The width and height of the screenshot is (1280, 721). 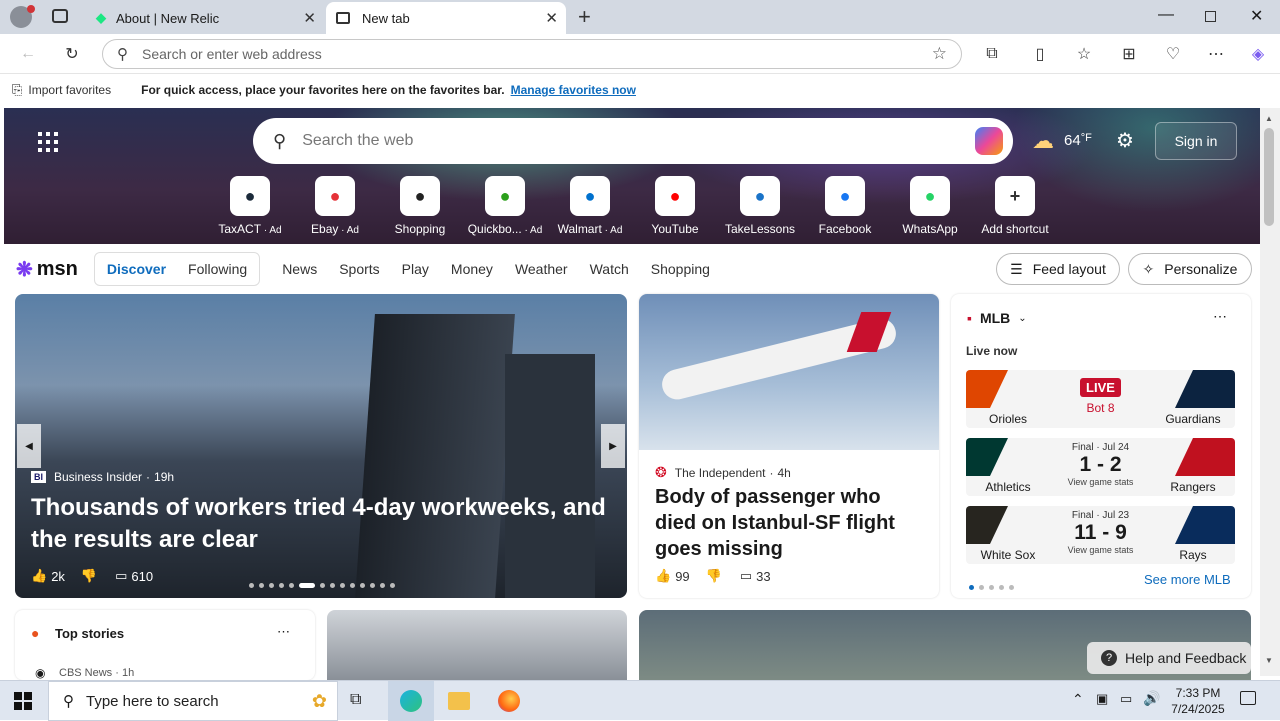 What do you see at coordinates (992, 54) in the screenshot?
I see `extensions-icon: ⧉` at bounding box center [992, 54].